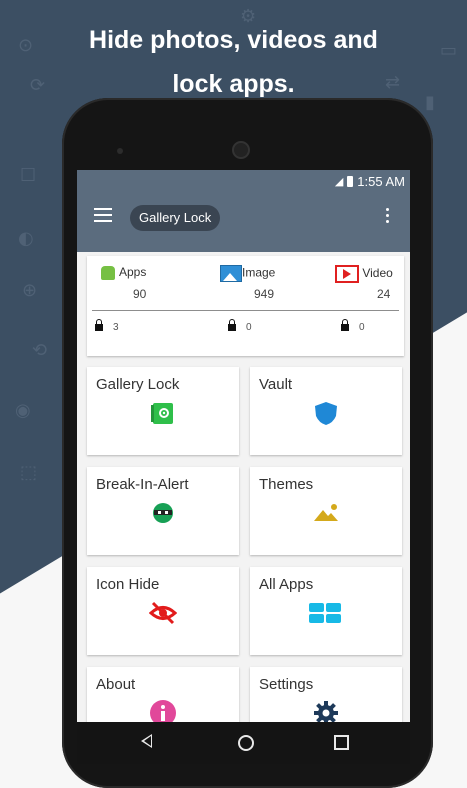 This screenshot has height=788, width=467. What do you see at coordinates (248, 283) in the screenshot?
I see `stat-image: Image 949` at bounding box center [248, 283].